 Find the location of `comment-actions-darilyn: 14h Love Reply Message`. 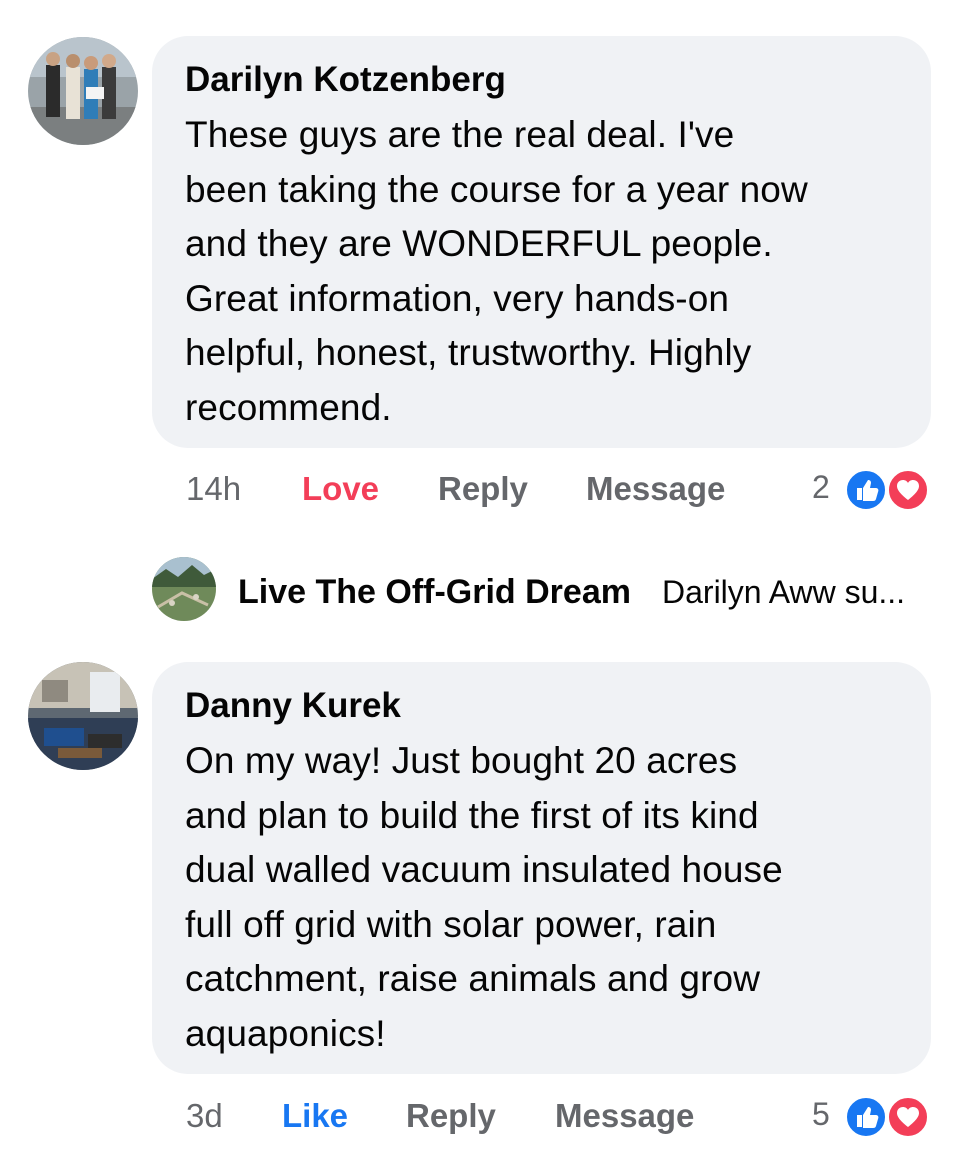

comment-actions-darilyn: 14h Love Reply Message is located at coordinates (476, 489).